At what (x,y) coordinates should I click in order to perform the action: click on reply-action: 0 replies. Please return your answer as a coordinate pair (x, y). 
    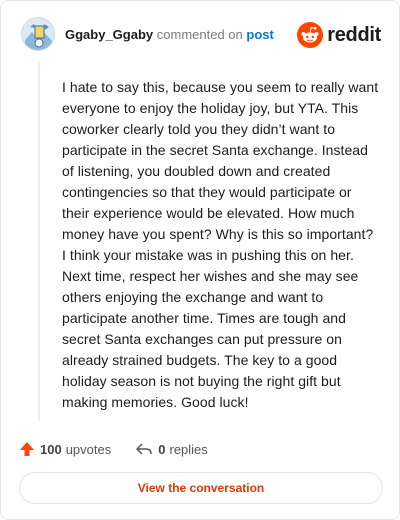
    Looking at the image, I should click on (171, 449).